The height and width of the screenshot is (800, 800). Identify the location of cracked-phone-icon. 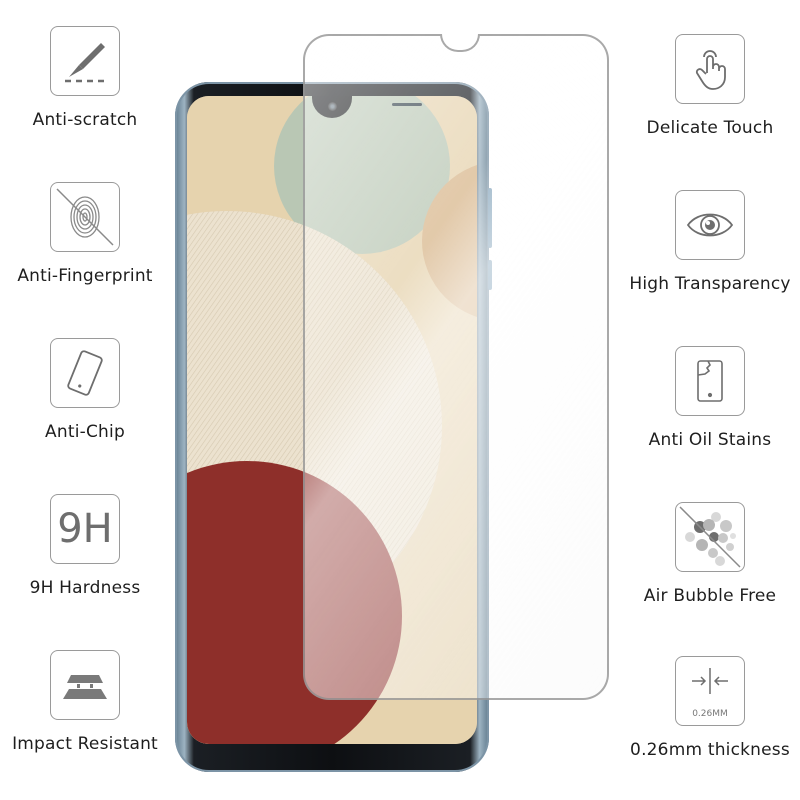
(710, 381).